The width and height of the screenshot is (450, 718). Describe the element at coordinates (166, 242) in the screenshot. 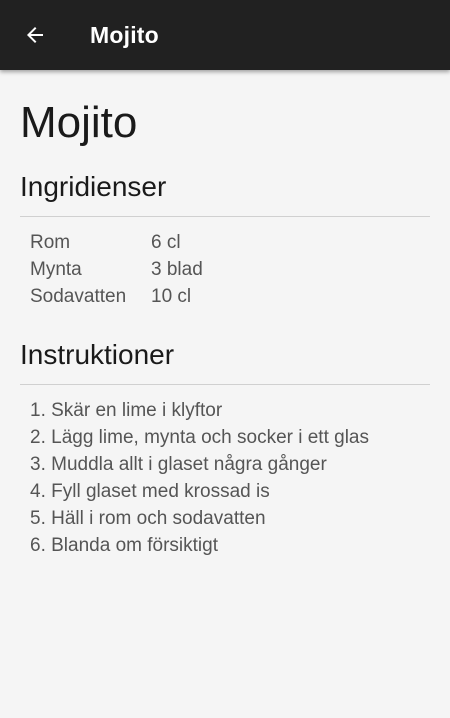

I see `ingredient-amount: 6 cl` at that location.